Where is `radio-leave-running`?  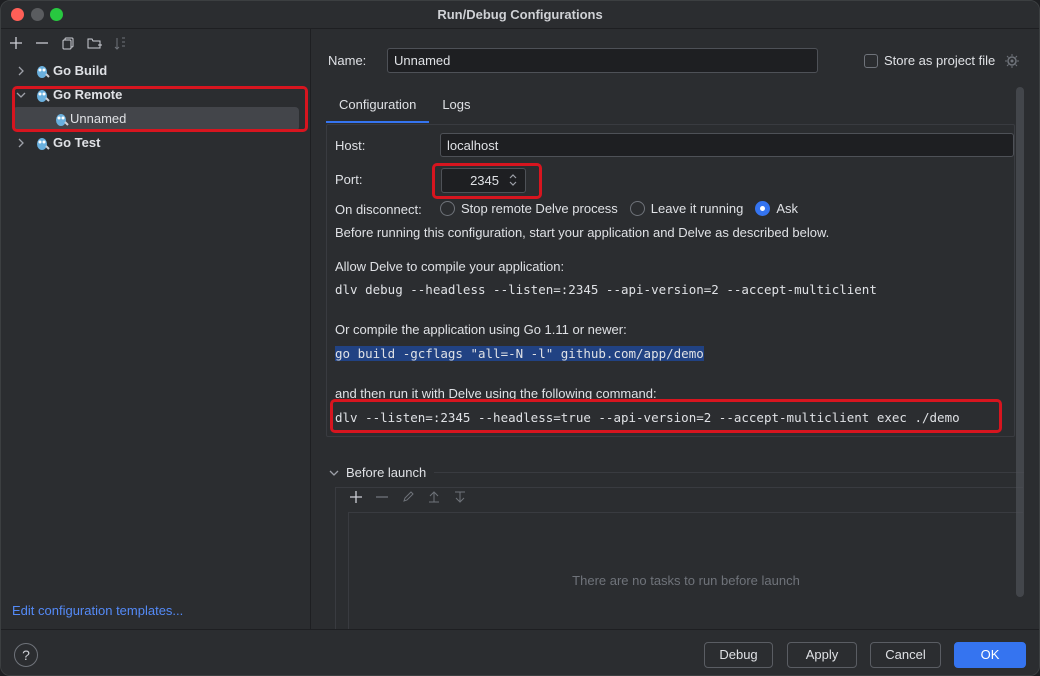 radio-leave-running is located at coordinates (637, 208).